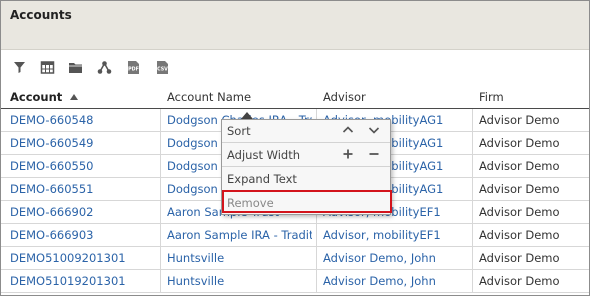 The image size is (590, 296). I want to click on menu-caret-icon, so click(247, 115).